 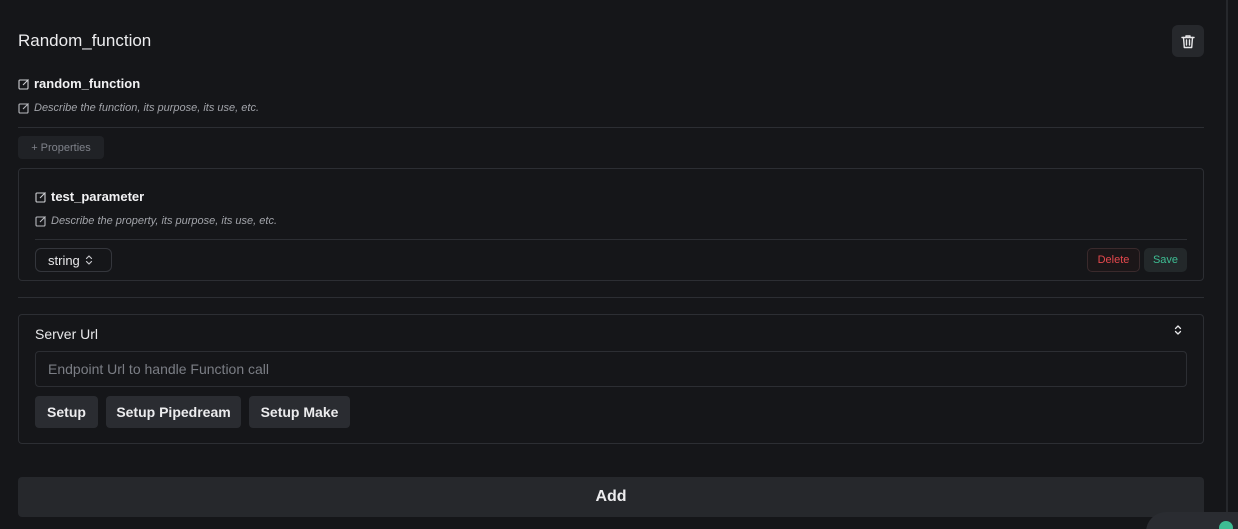 I want to click on delete-function-button, so click(x=1188, y=41).